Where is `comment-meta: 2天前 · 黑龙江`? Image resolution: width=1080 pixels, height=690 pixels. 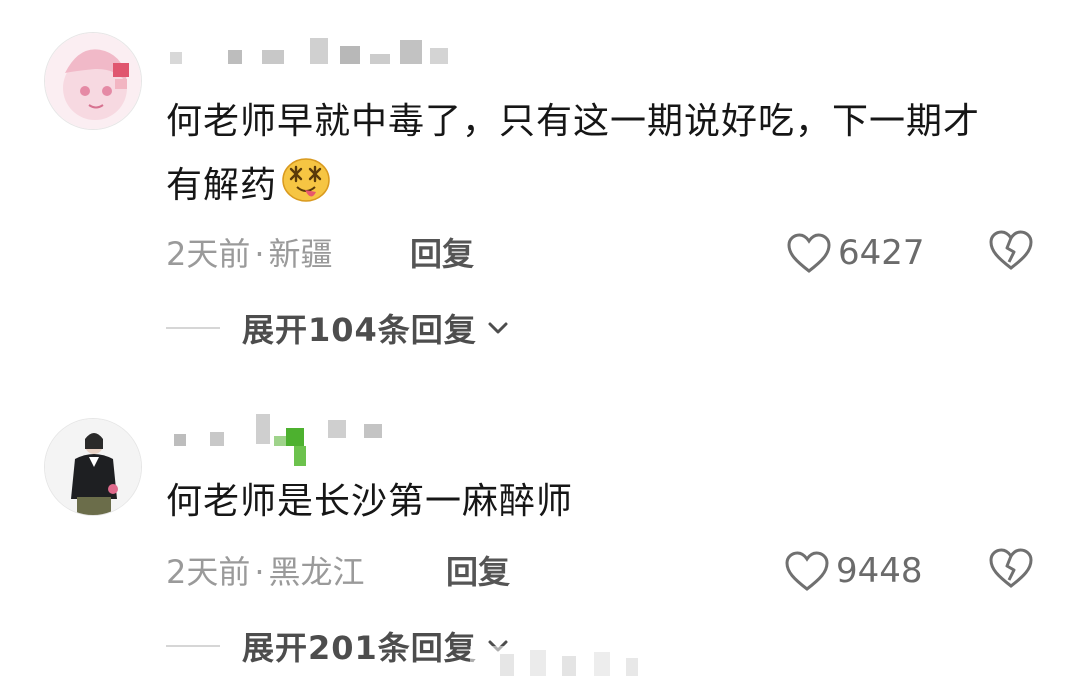 comment-meta: 2天前 · 黑龙江 is located at coordinates (265, 572).